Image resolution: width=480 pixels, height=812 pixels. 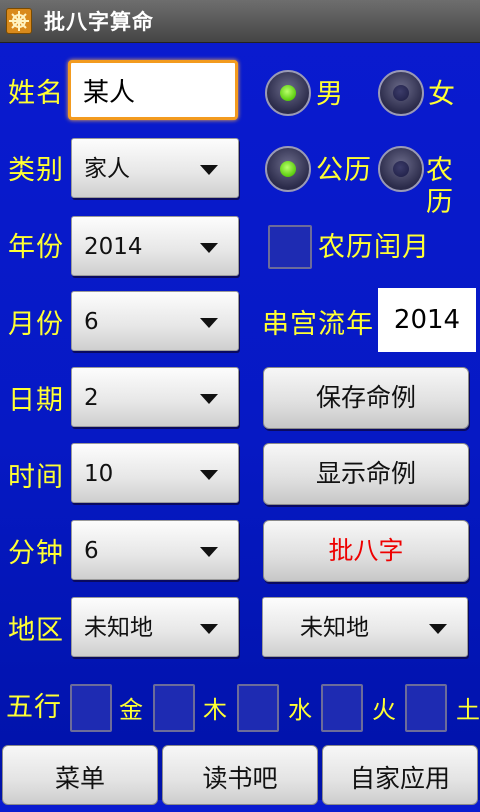 I want to click on month-spinner: 6, so click(x=155, y=321).